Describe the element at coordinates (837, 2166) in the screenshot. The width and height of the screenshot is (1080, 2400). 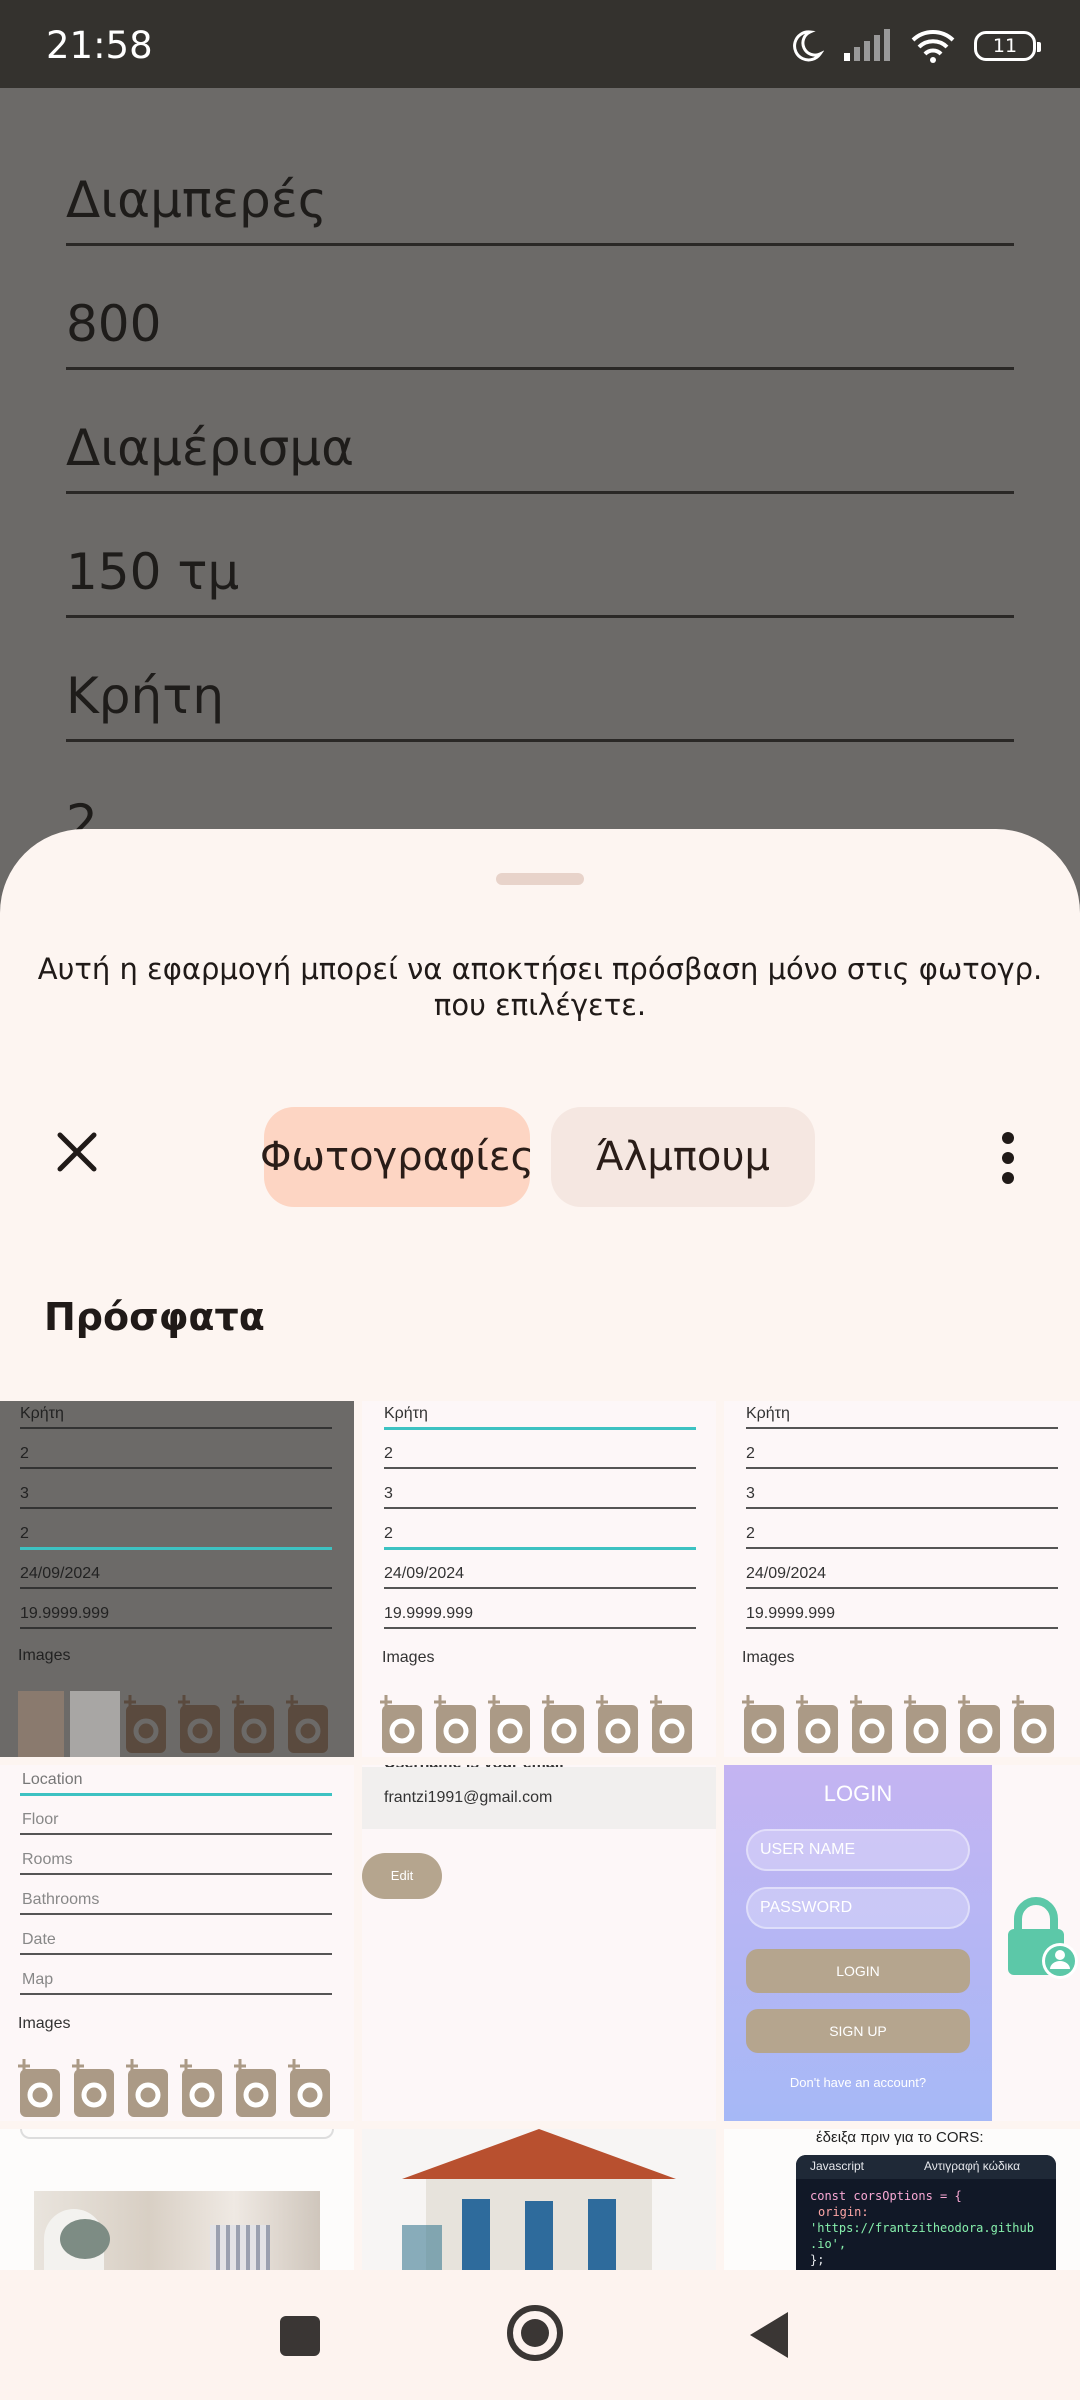
I see `thumb-text: Javascript` at that location.